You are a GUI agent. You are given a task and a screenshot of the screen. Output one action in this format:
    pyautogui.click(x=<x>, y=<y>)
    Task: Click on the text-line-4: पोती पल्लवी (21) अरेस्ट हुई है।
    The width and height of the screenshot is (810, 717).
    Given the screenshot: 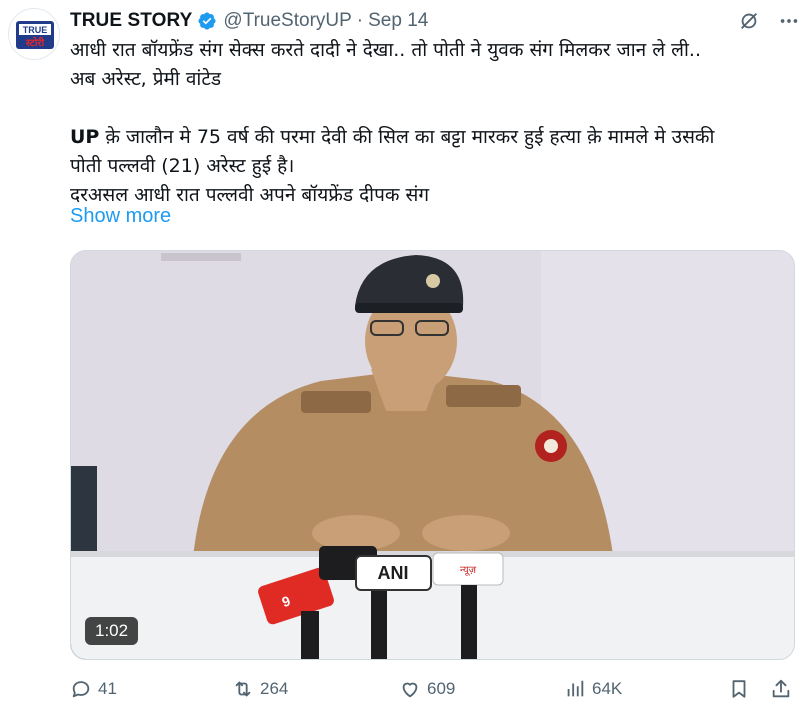 What is the action you would take?
    pyautogui.click(x=182, y=166)
    